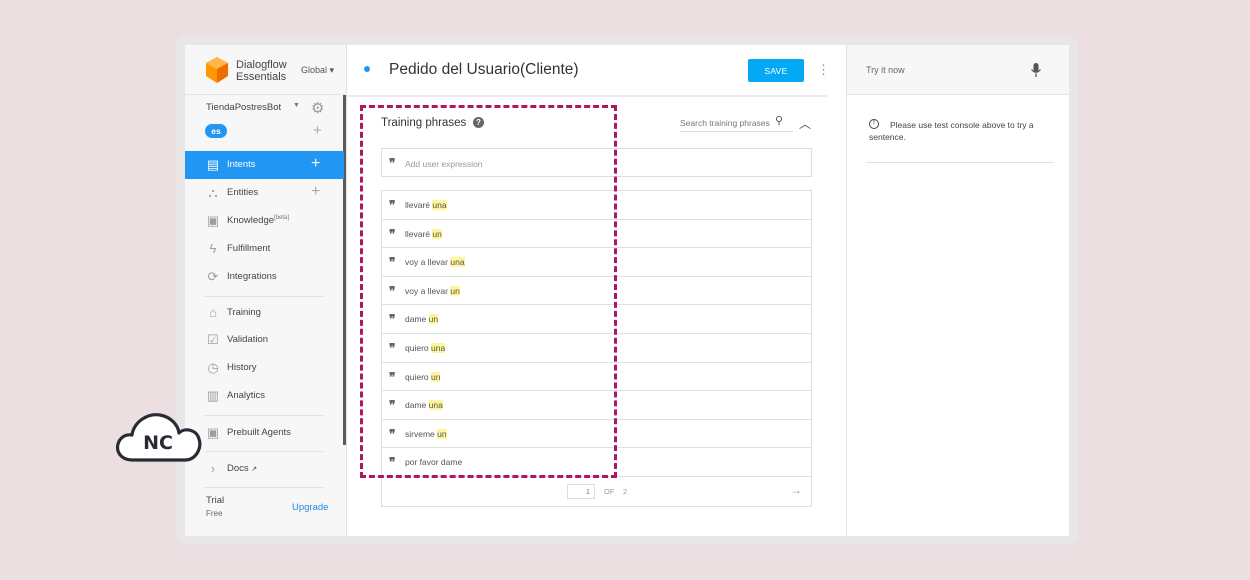  I want to click on sidebar-item-fulfillment: ϟ Fulfillment, so click(264, 249).